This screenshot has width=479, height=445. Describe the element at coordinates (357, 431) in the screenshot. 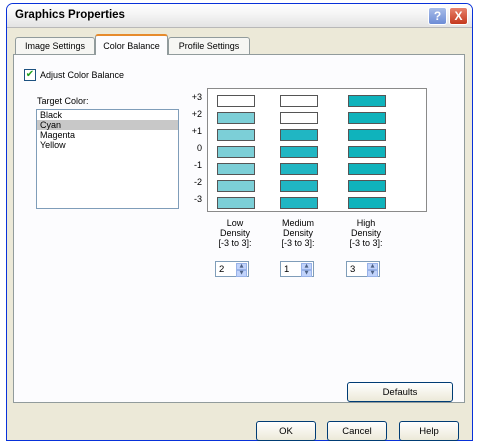

I see `cancel-button: Cancel` at that location.